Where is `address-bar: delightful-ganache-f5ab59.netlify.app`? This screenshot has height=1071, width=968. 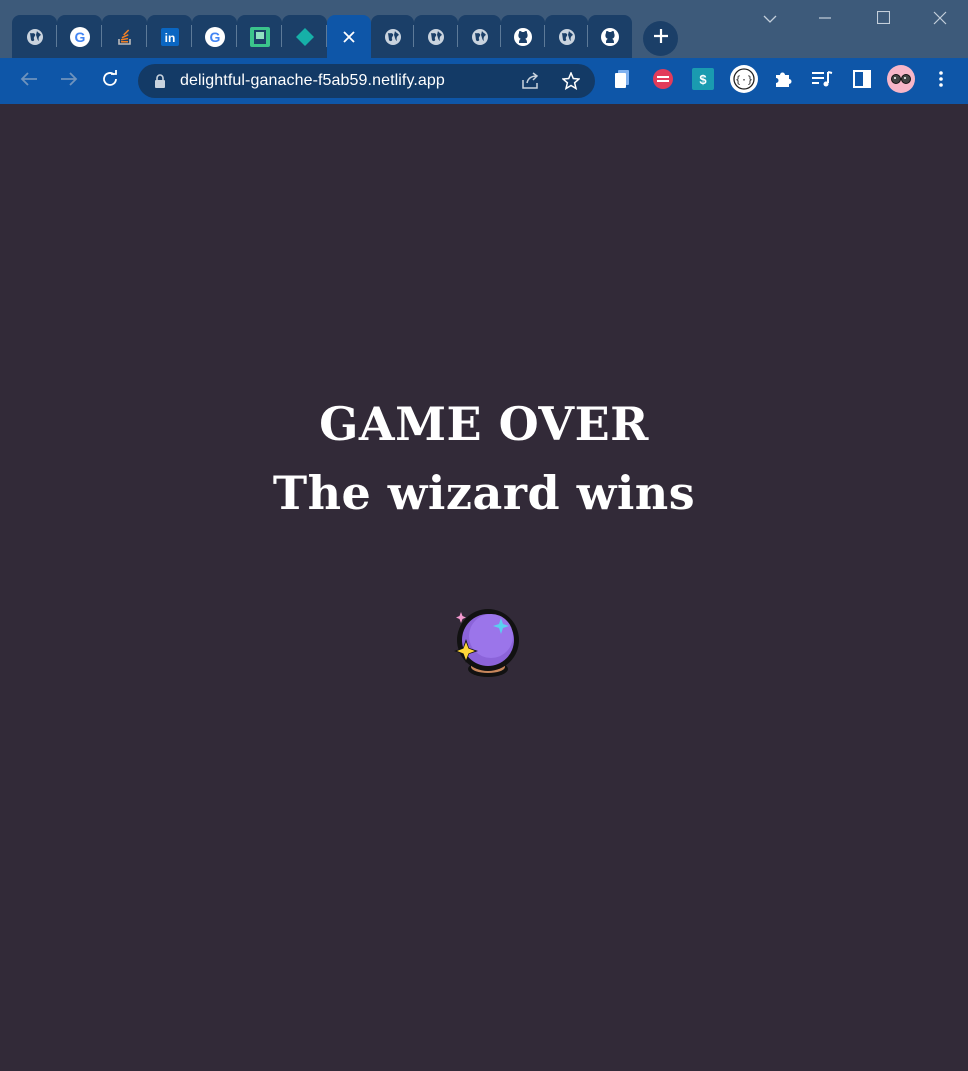
address-bar: delightful-ganache-f5ab59.netlify.app is located at coordinates (366, 81).